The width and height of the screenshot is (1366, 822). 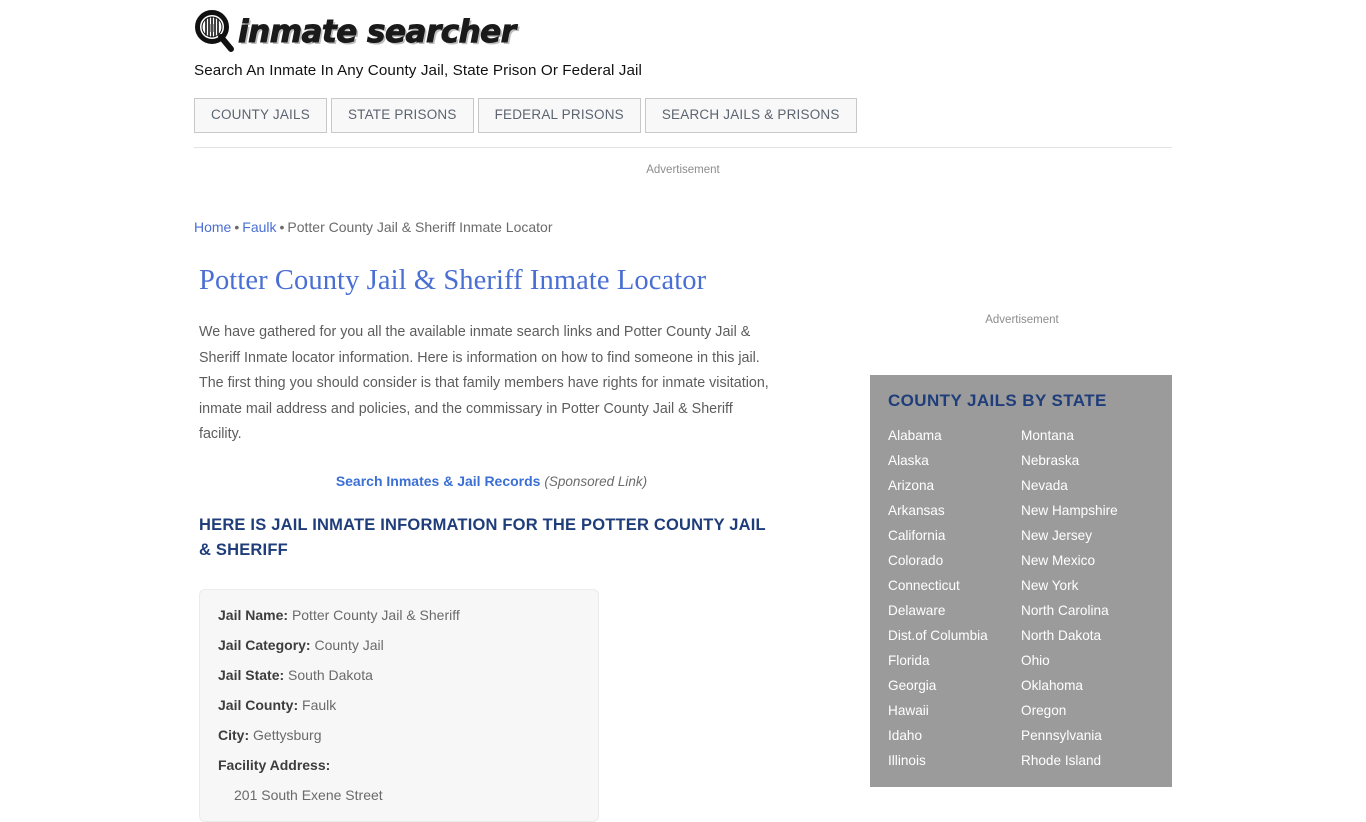 What do you see at coordinates (954, 560) in the screenshot?
I see `state-link-colorado: Colorado` at bounding box center [954, 560].